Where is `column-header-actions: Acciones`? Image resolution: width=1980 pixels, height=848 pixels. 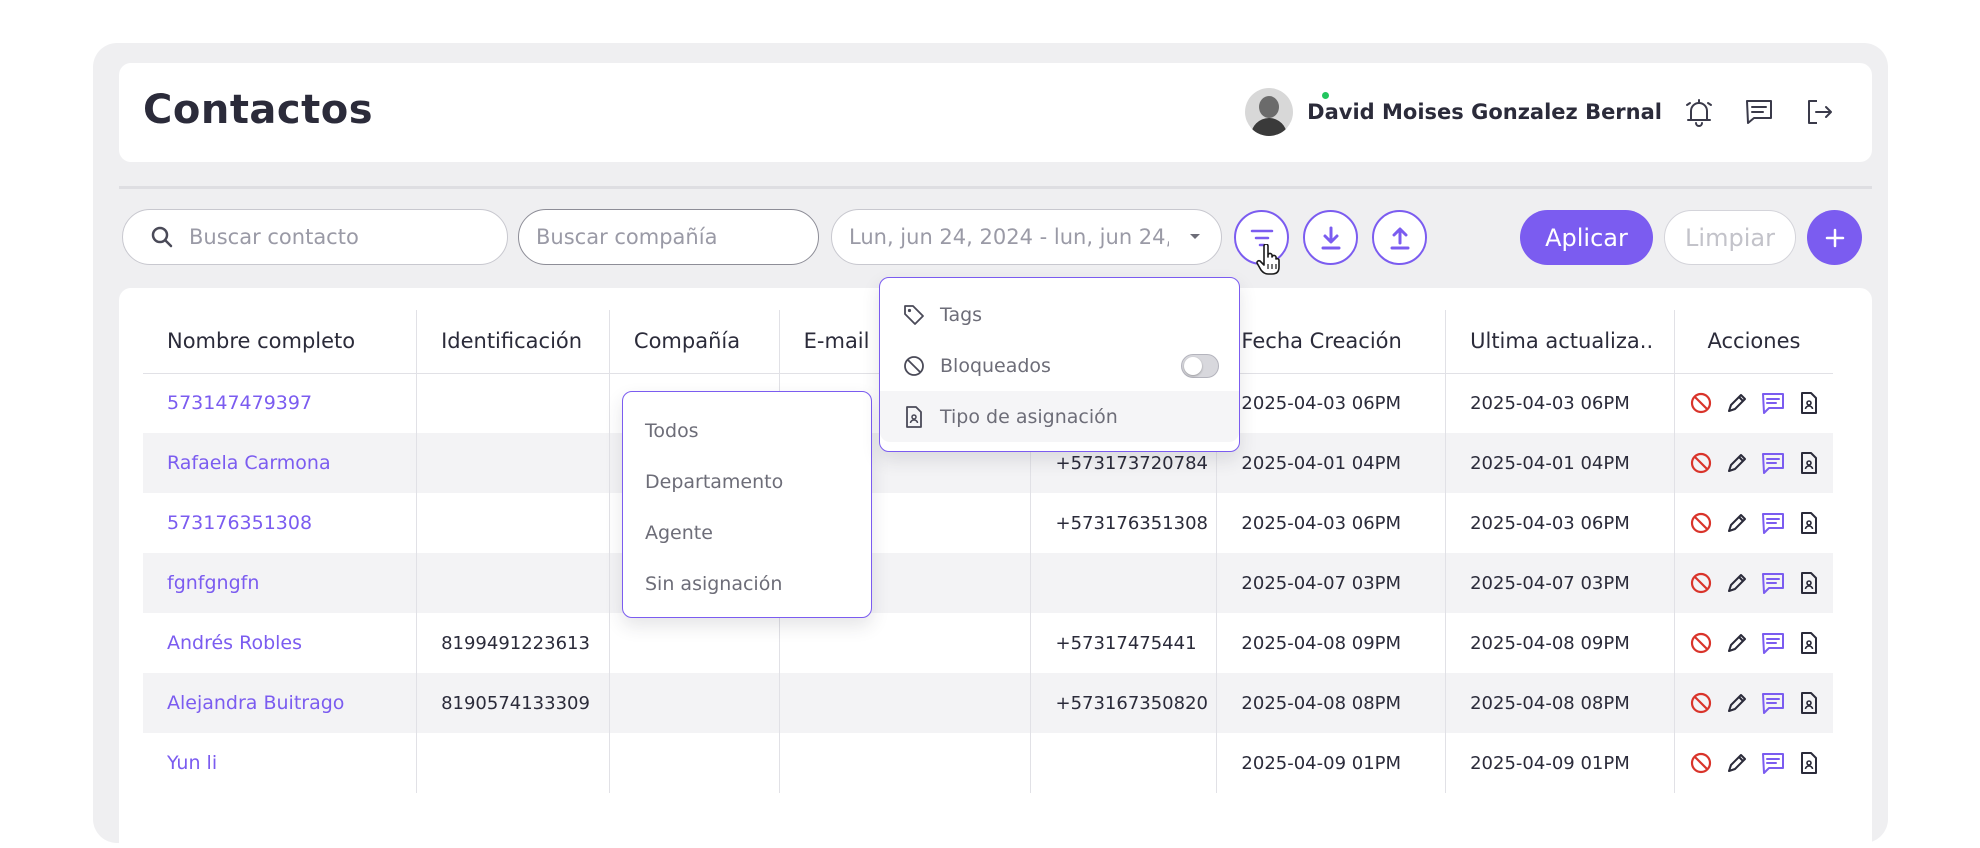 column-header-actions: Acciones is located at coordinates (1753, 342).